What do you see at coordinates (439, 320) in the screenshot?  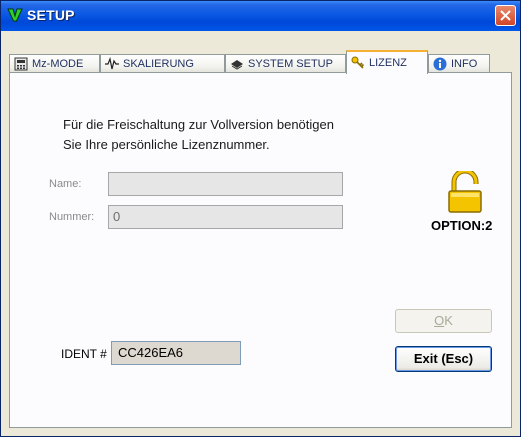 I see `ok-mnemonic: O` at bounding box center [439, 320].